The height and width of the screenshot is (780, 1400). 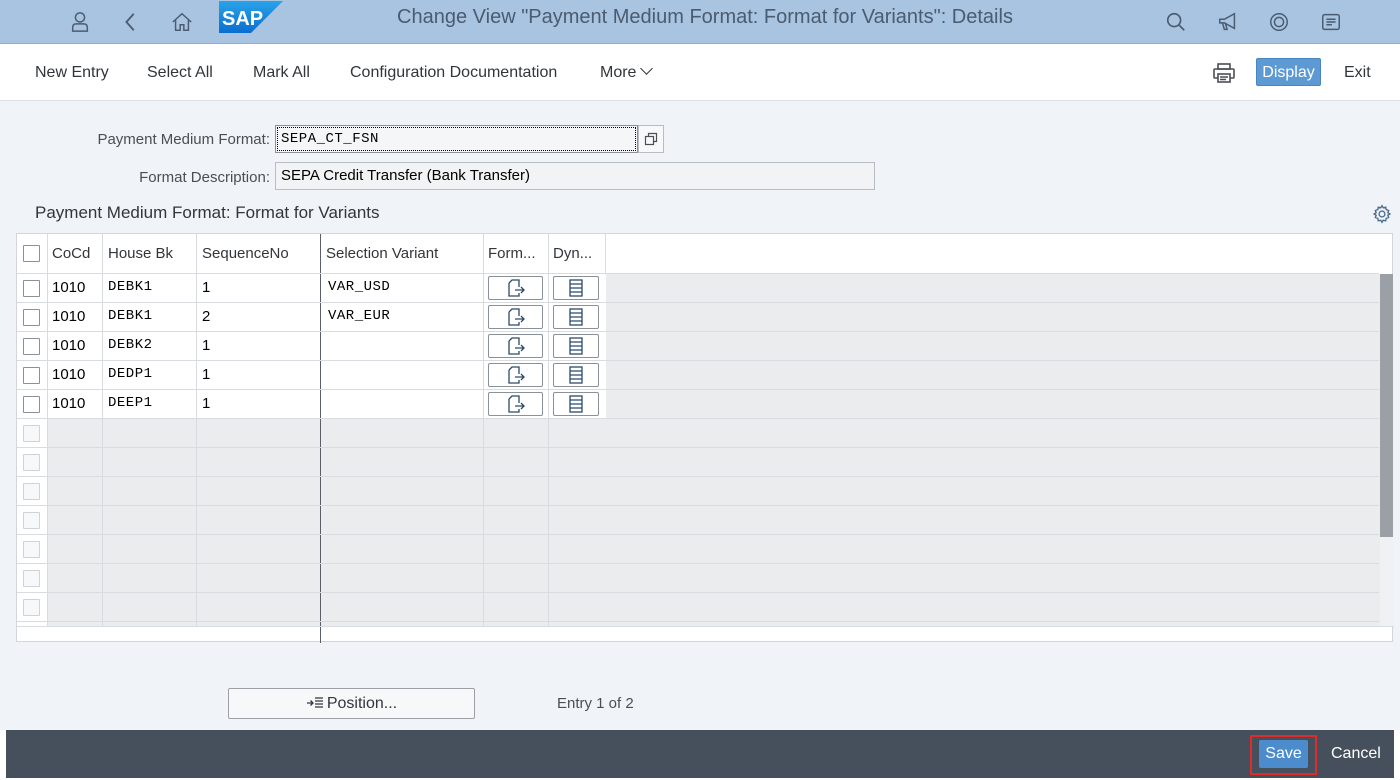 What do you see at coordinates (1331, 22) in the screenshot?
I see `menu-icon` at bounding box center [1331, 22].